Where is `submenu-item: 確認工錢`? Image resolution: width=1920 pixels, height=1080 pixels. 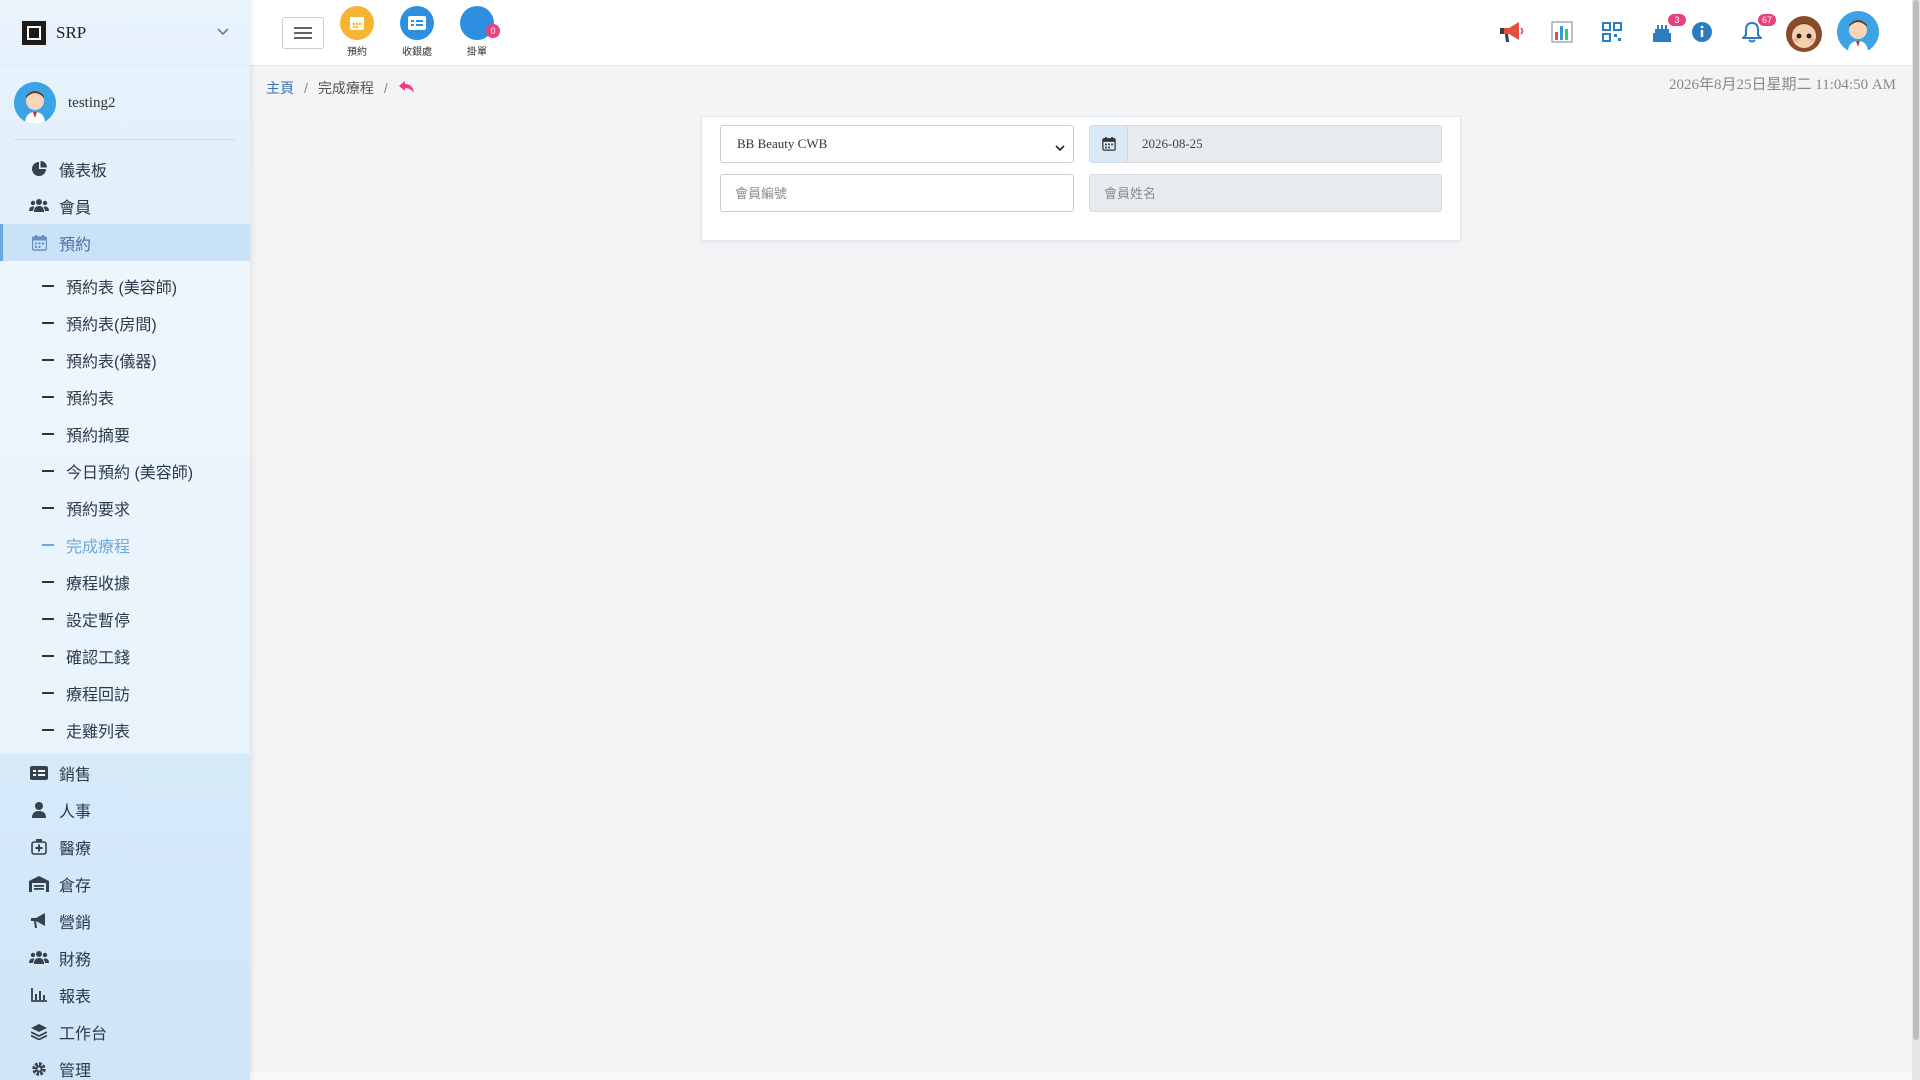
submenu-item: 確認工錢 is located at coordinates (125, 655).